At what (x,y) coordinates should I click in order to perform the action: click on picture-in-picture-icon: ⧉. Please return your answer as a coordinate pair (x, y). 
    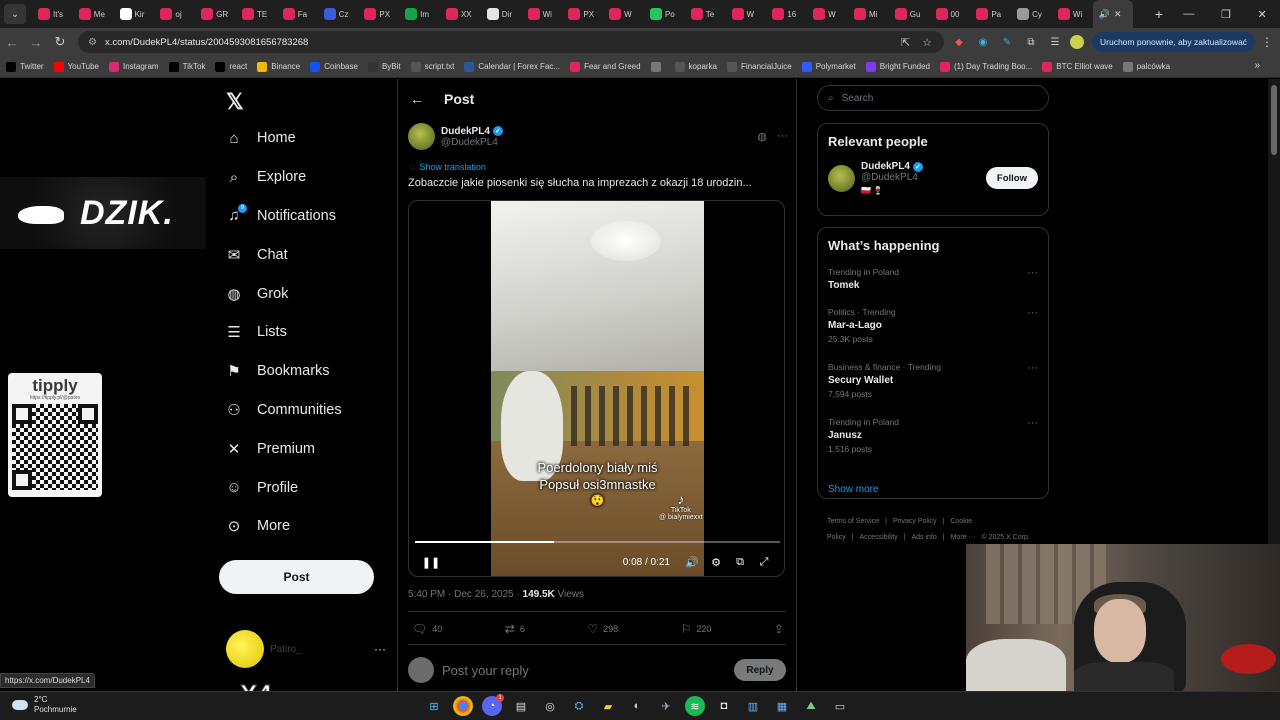
    Looking at the image, I should click on (740, 562).